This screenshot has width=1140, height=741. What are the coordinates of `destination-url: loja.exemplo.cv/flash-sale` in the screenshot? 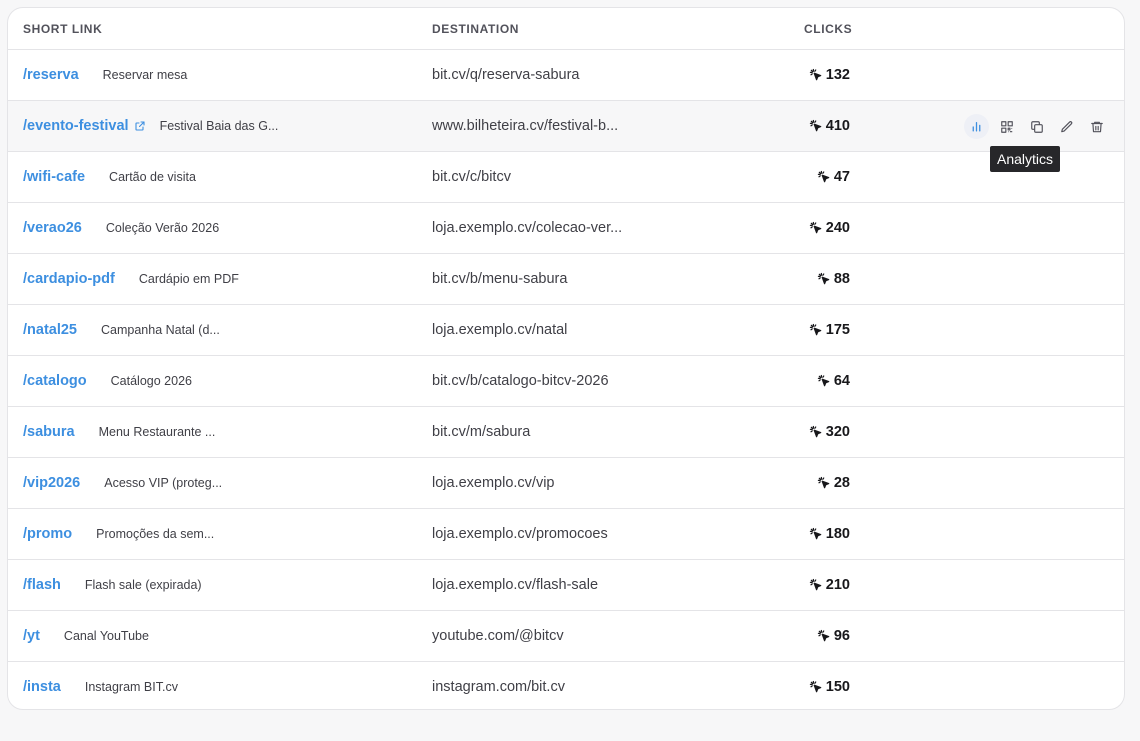 It's located at (515, 585).